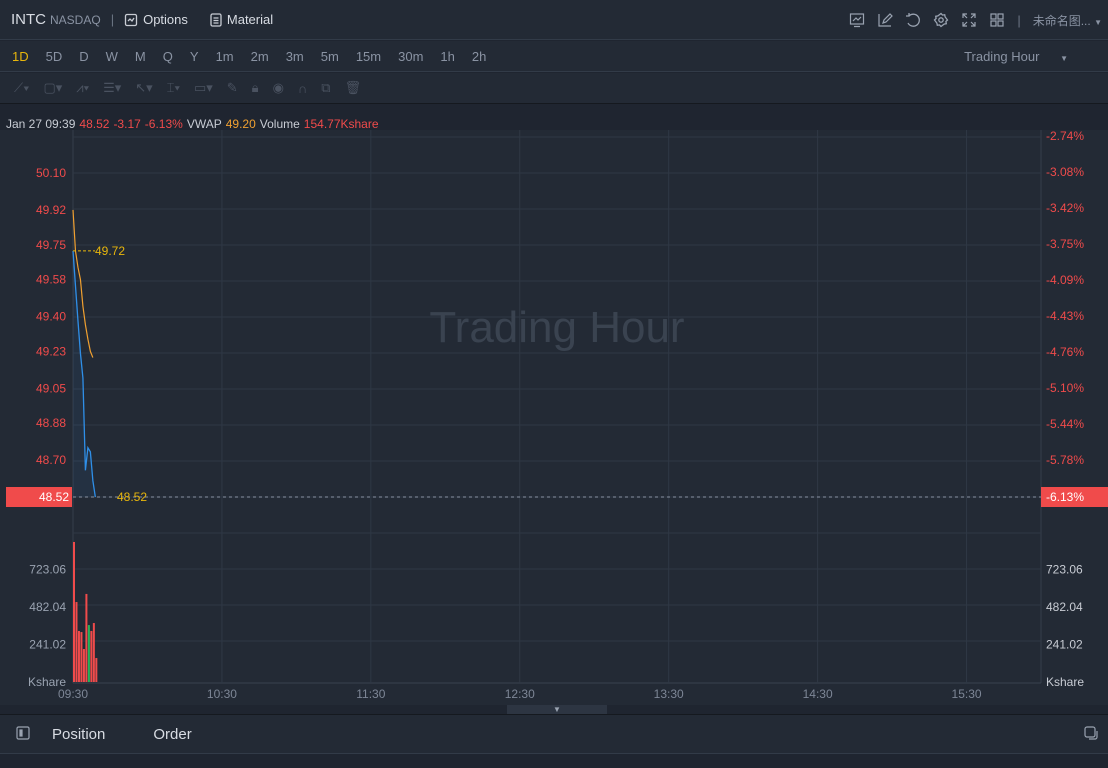 This screenshot has height=768, width=1108. What do you see at coordinates (302, 88) in the screenshot?
I see `magnet-icon: ∩` at bounding box center [302, 88].